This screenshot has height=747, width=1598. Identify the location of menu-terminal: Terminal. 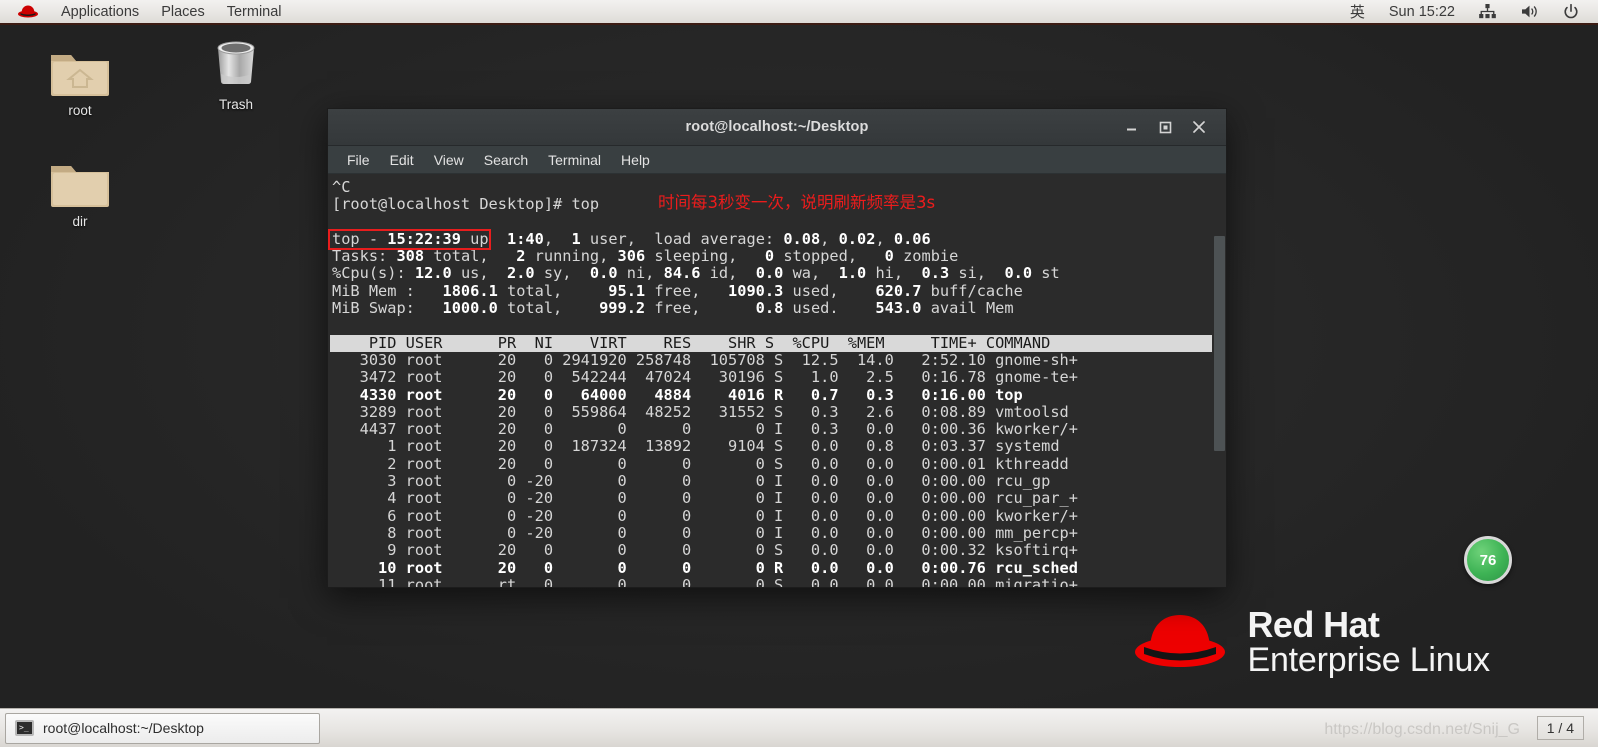
(254, 12).